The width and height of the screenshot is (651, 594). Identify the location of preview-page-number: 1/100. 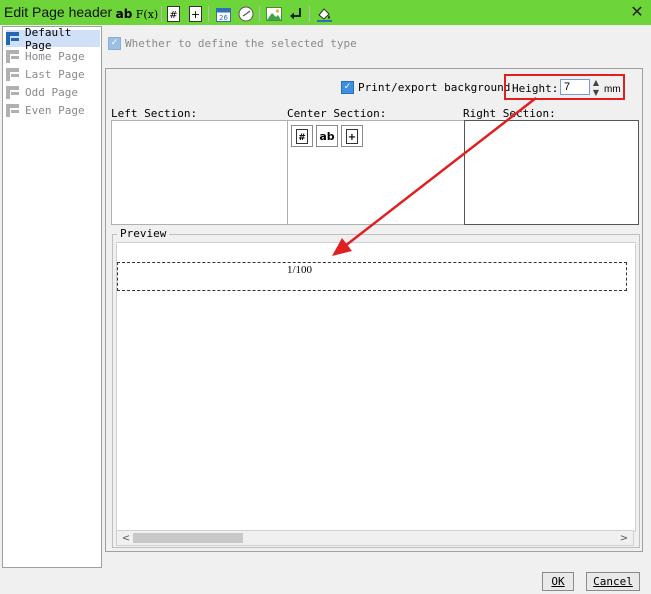
(300, 270).